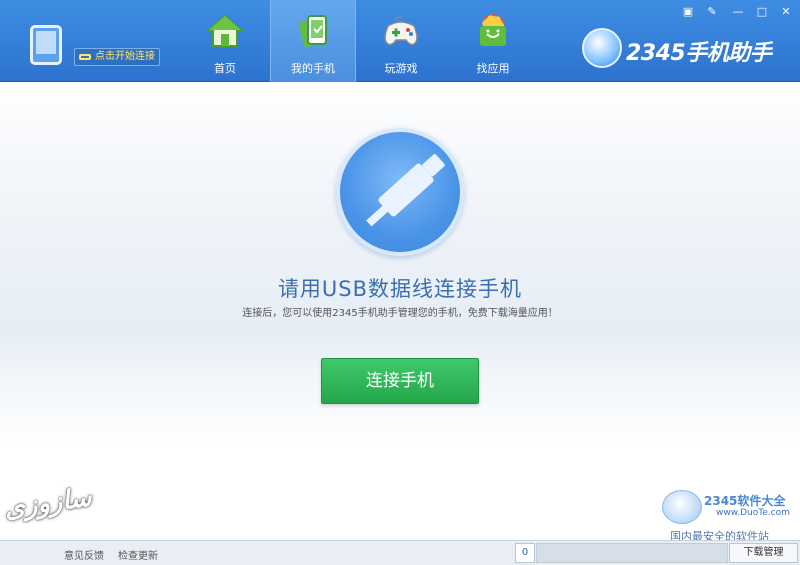  What do you see at coordinates (138, 554) in the screenshot?
I see `check-update-link: 检查更新` at bounding box center [138, 554].